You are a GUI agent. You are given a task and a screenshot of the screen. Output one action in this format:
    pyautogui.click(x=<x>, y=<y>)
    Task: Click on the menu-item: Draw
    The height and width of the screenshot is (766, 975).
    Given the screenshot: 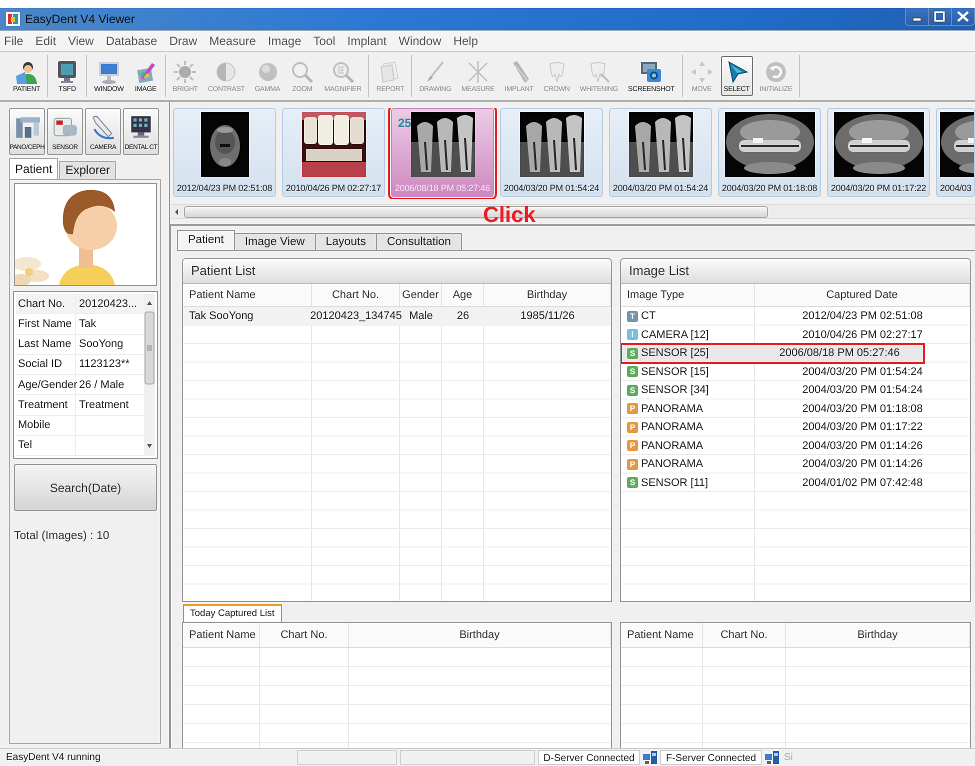 What is the action you would take?
    pyautogui.click(x=183, y=41)
    